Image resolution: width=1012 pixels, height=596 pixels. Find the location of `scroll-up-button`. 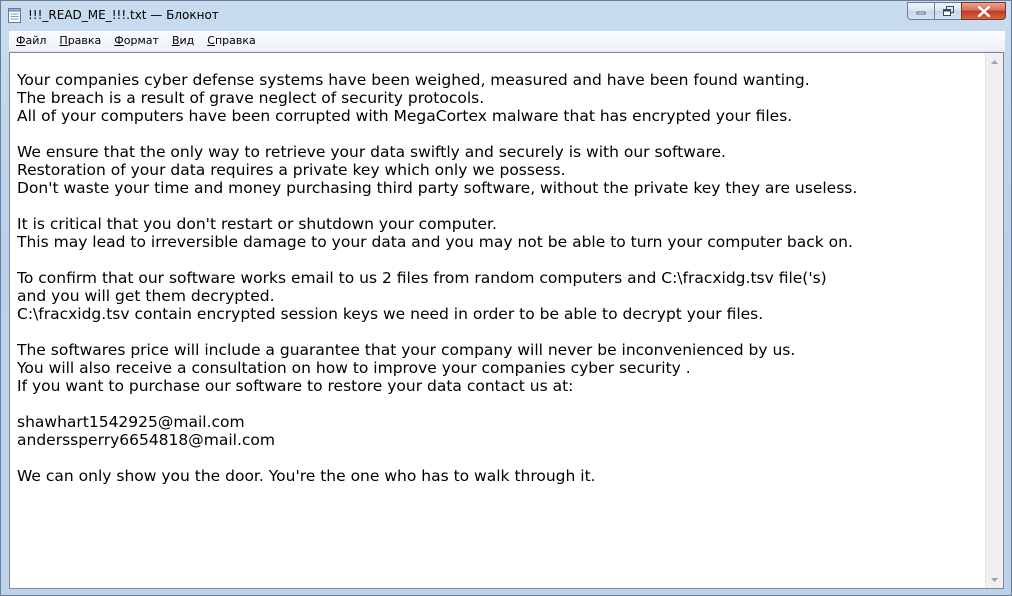

scroll-up-button is located at coordinates (994, 61).